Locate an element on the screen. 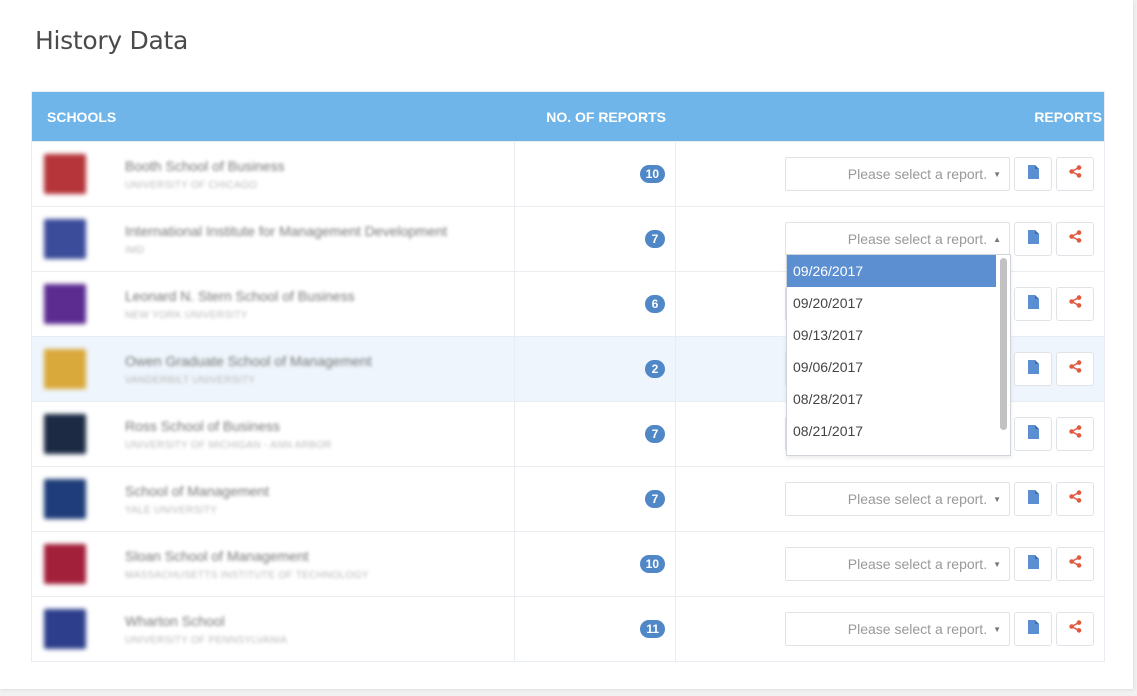 The height and width of the screenshot is (696, 1137). report-count-badge: 11 is located at coordinates (652, 629).